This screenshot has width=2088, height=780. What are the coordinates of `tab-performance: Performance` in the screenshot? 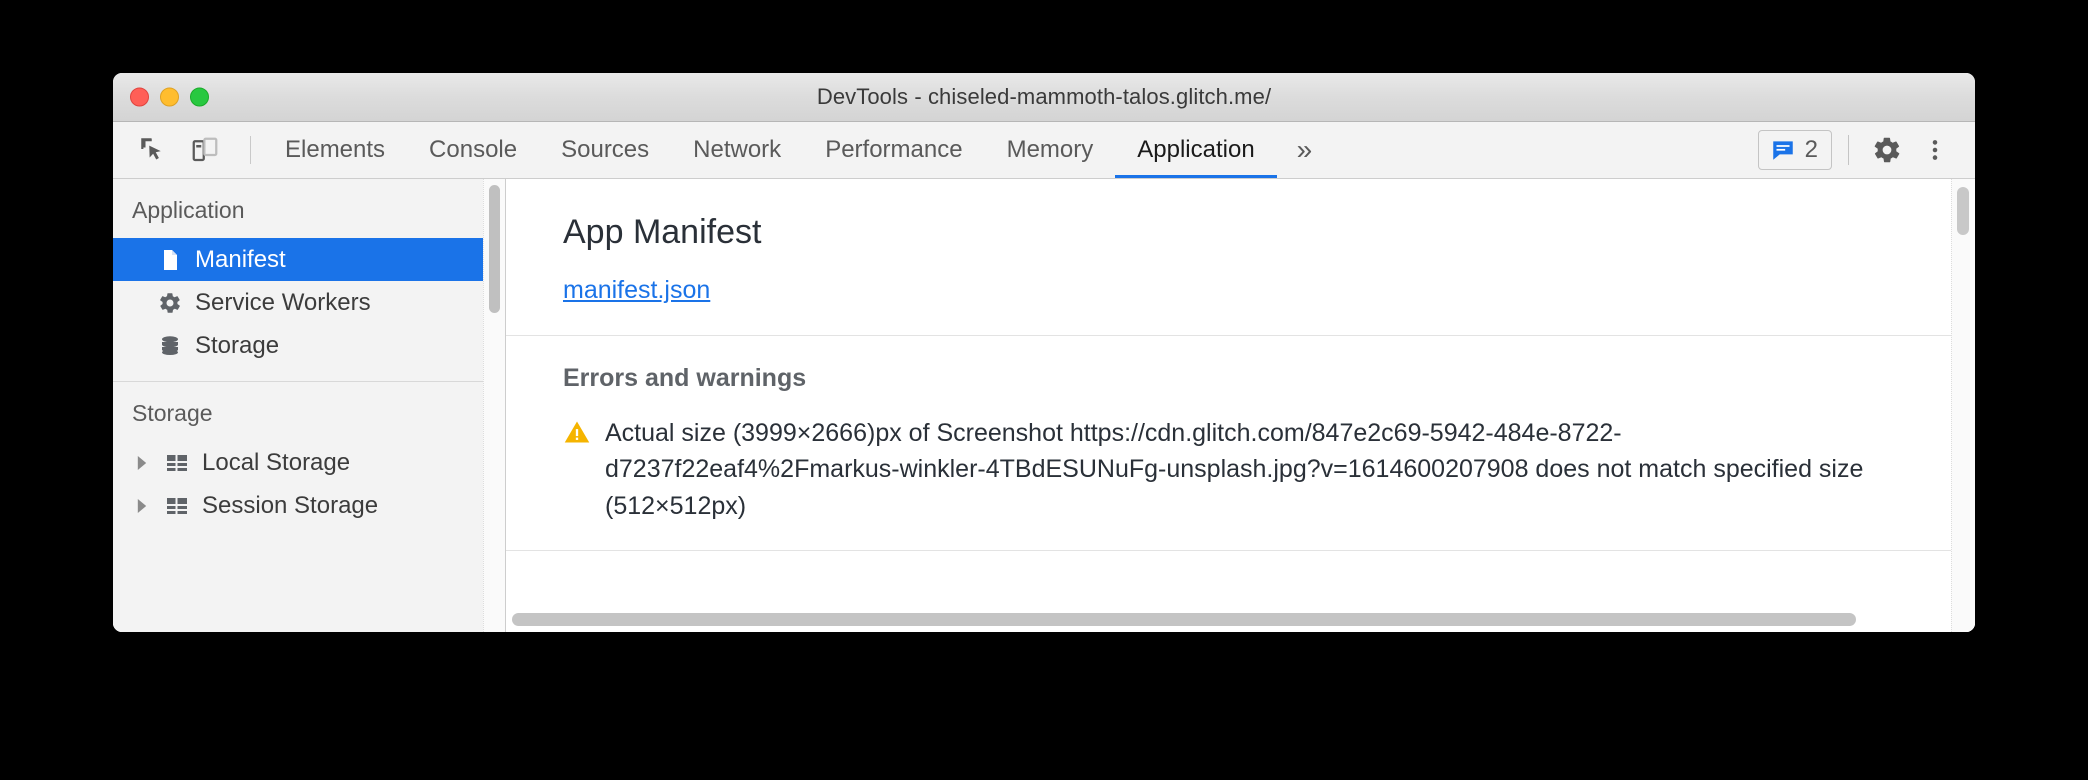 It's located at (893, 150).